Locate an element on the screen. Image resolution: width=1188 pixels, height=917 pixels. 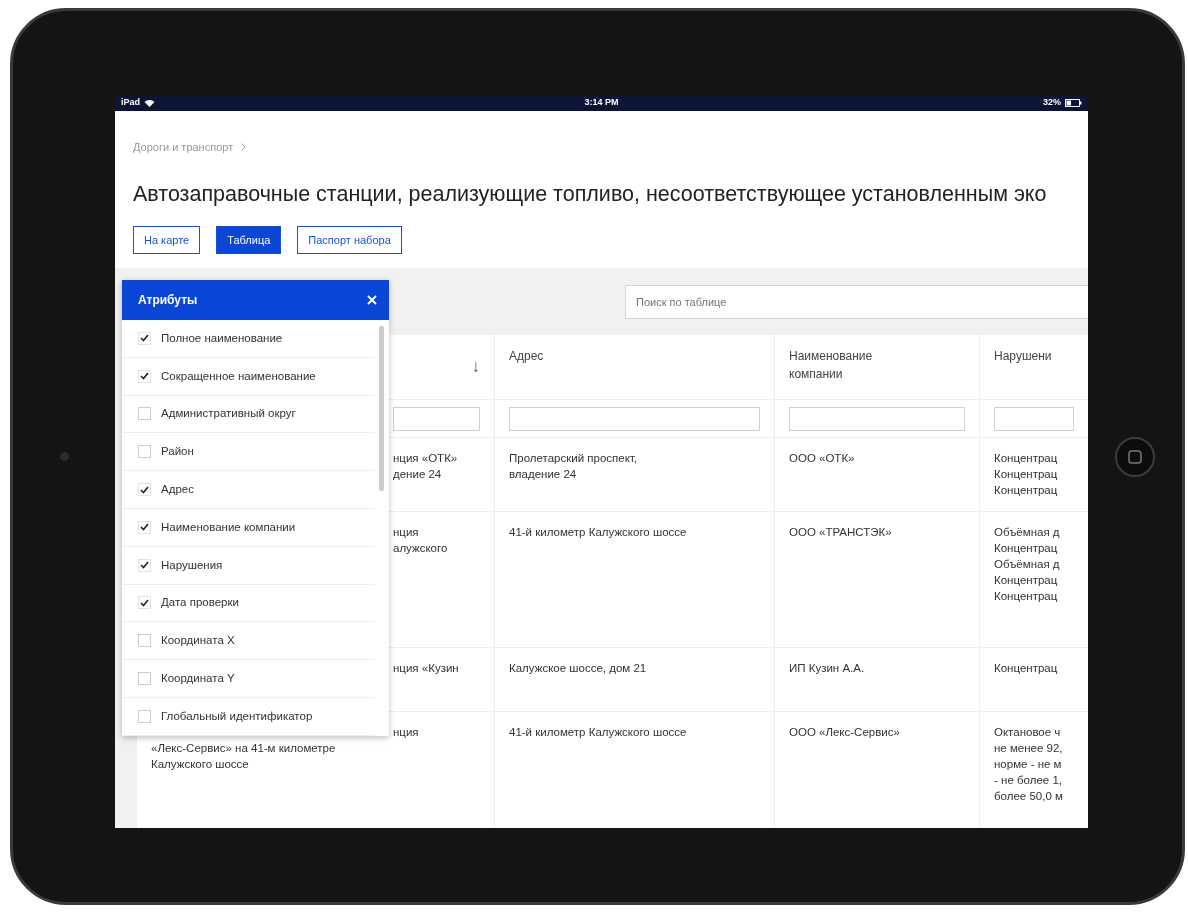
view-tab: На карте is located at coordinates (167, 239).